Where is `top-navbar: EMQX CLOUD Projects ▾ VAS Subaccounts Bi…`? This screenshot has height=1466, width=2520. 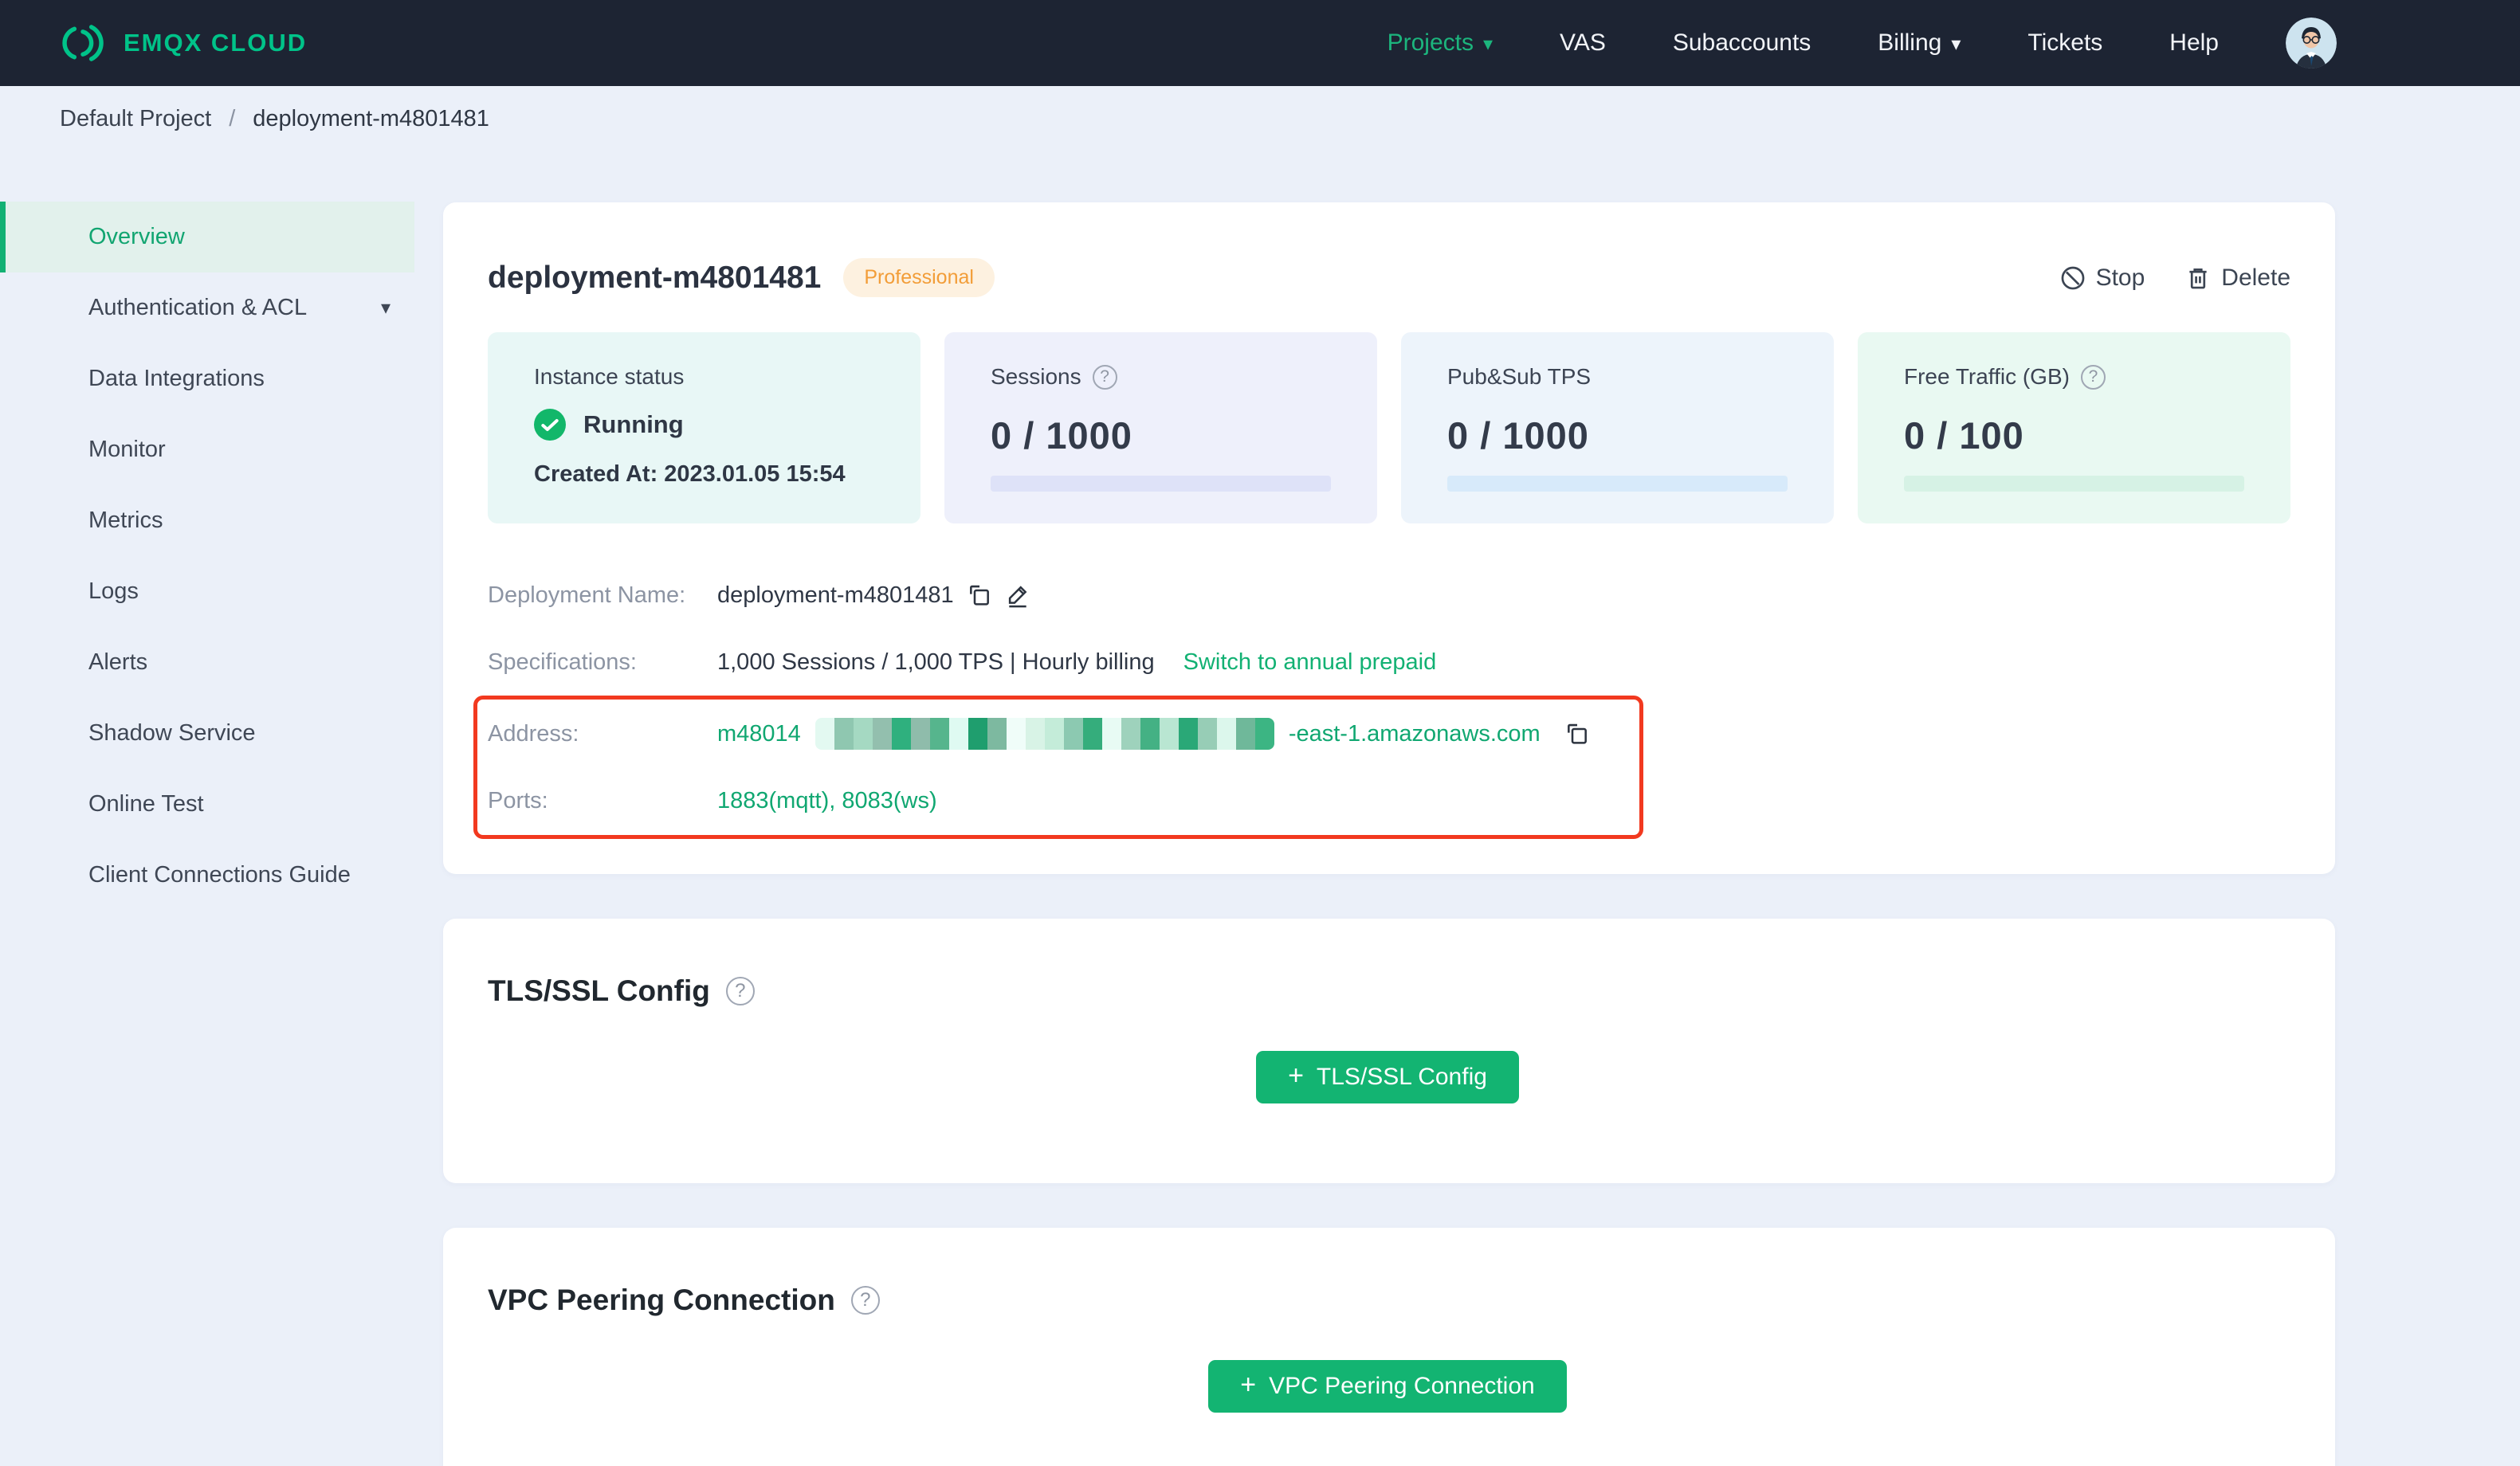
top-navbar: EMQX CLOUD Projects ▾ VAS Subaccounts Bi… is located at coordinates (1260, 43).